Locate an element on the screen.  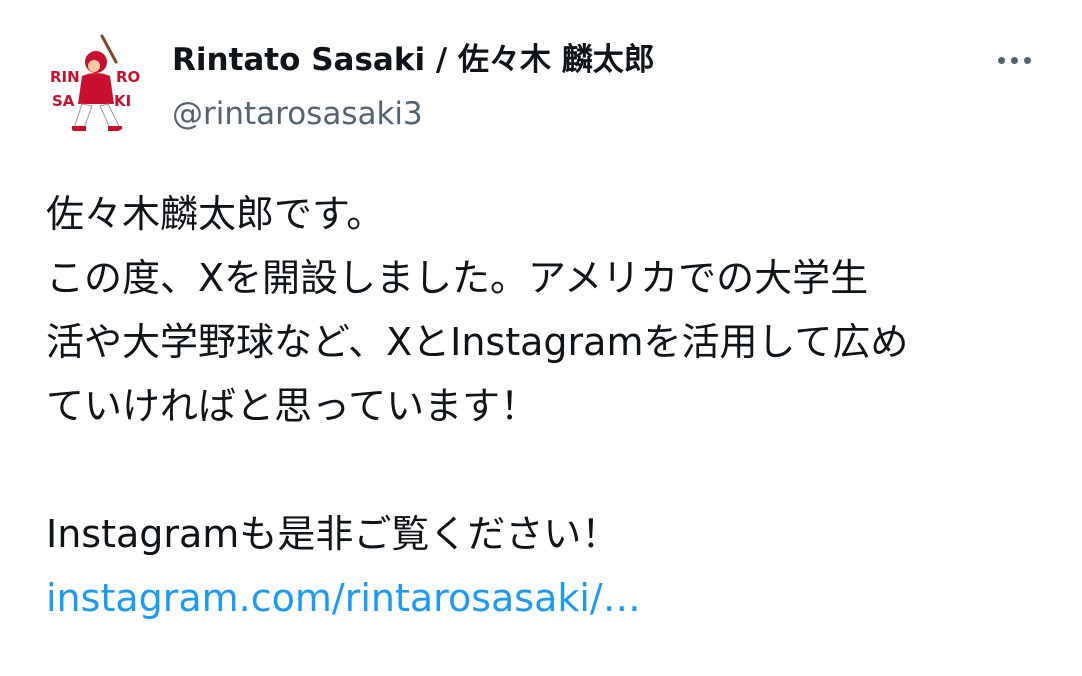
tweet-line: ていければと思っています！ is located at coordinates (292, 406).